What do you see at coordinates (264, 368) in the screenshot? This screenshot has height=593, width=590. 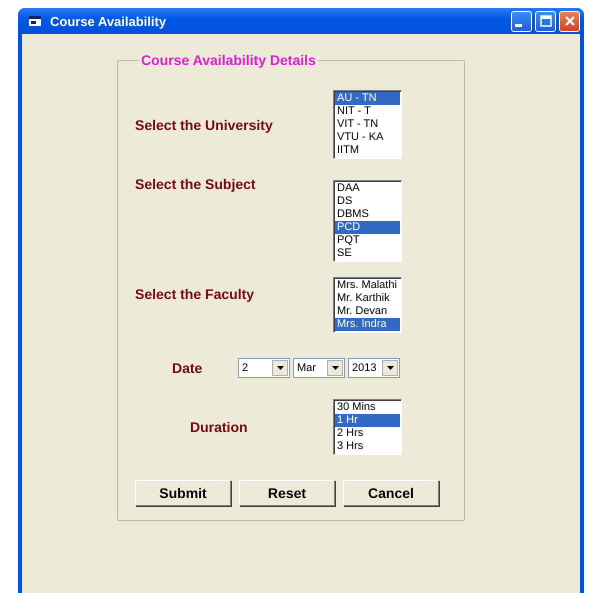 I see `dropdown: 2` at bounding box center [264, 368].